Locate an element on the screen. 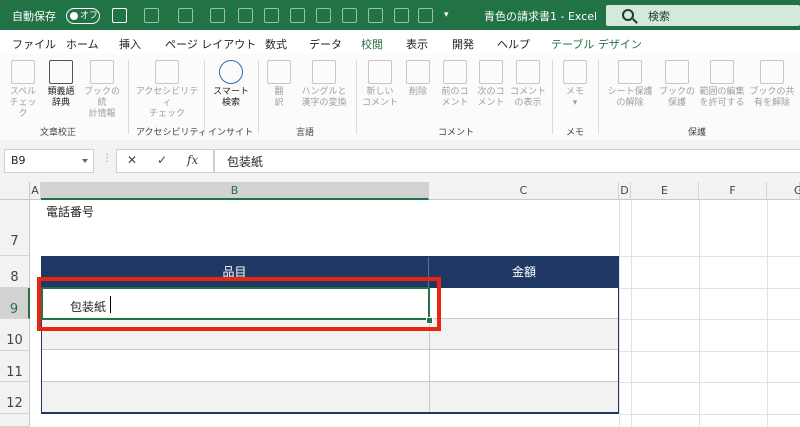 The height and width of the screenshot is (427, 800). spelling-icon is located at coordinates (23, 72).